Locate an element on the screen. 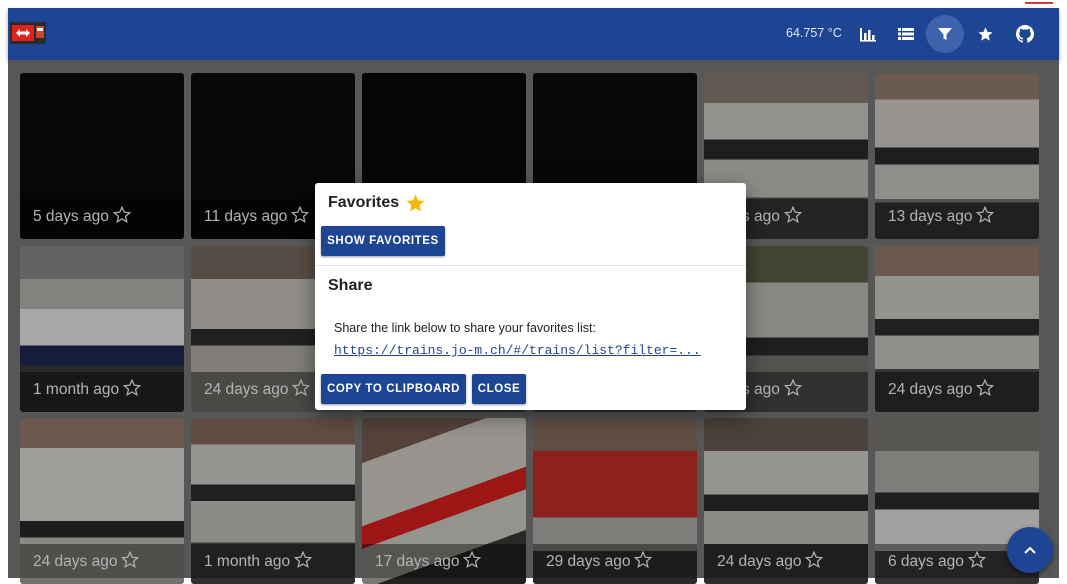 The width and height of the screenshot is (1067, 584). star-icon is located at coordinates (985, 34).